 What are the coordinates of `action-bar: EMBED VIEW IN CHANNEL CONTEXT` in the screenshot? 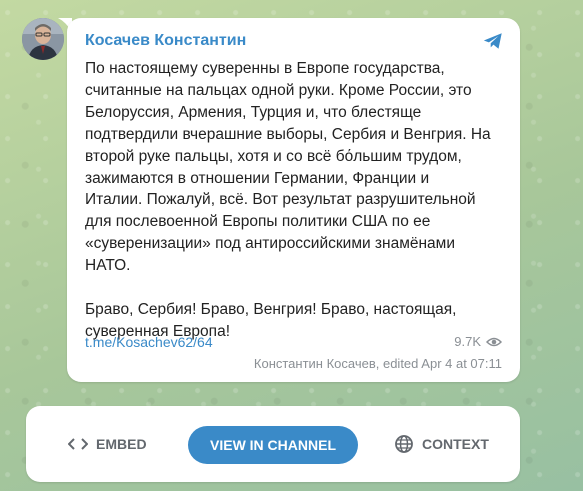 It's located at (273, 444).